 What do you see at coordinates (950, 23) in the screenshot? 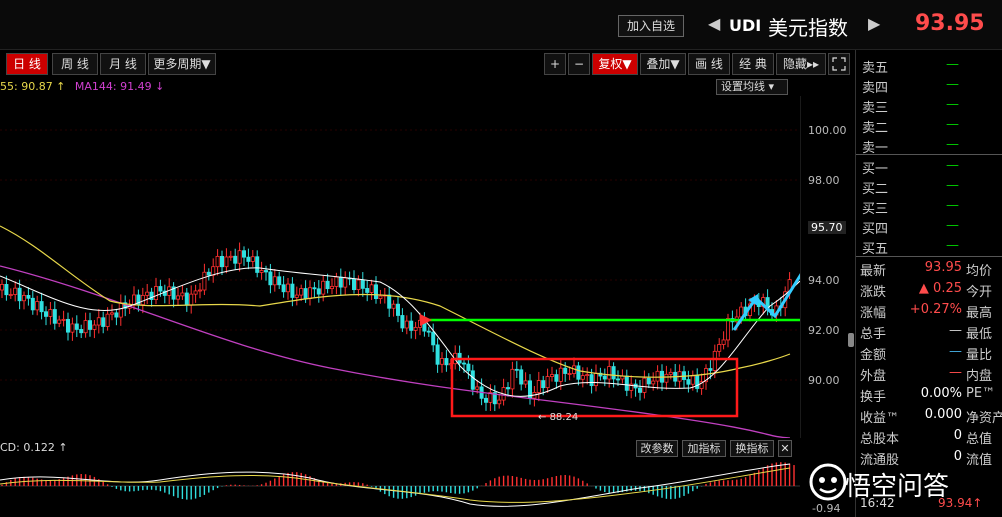
I see `last-price: 93.95` at bounding box center [950, 23].